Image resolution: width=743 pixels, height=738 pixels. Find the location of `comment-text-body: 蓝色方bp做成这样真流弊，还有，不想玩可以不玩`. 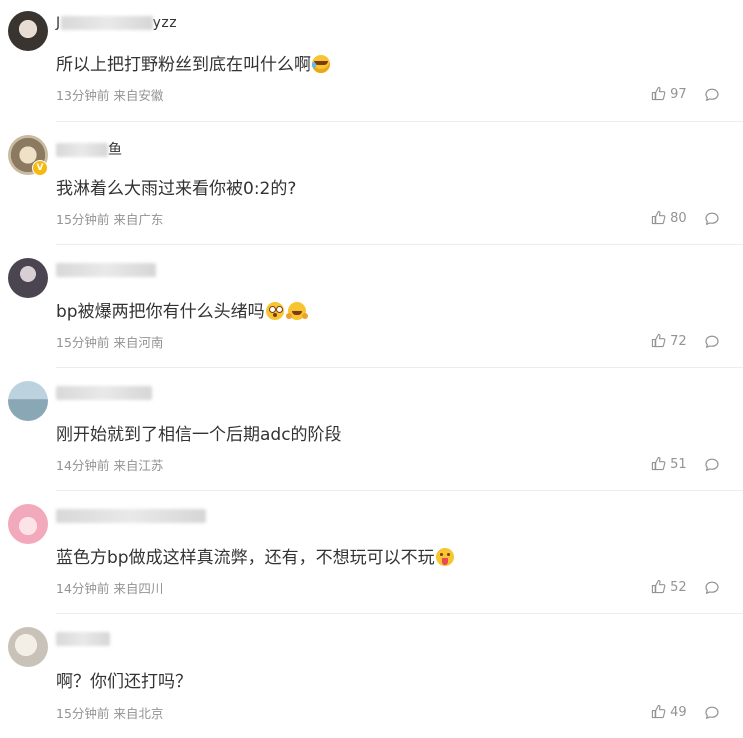

comment-text-body: 蓝色方bp做成这样真流弊，还有，不想玩可以不玩 is located at coordinates (245, 558).